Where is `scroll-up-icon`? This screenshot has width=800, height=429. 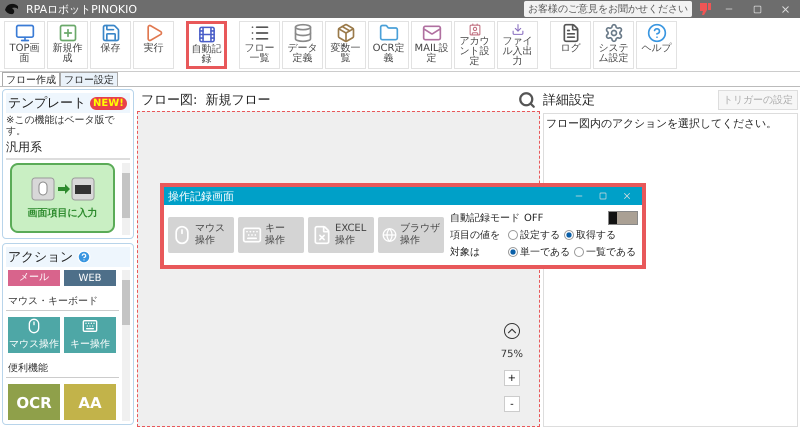
scroll-up-icon is located at coordinates (512, 331).